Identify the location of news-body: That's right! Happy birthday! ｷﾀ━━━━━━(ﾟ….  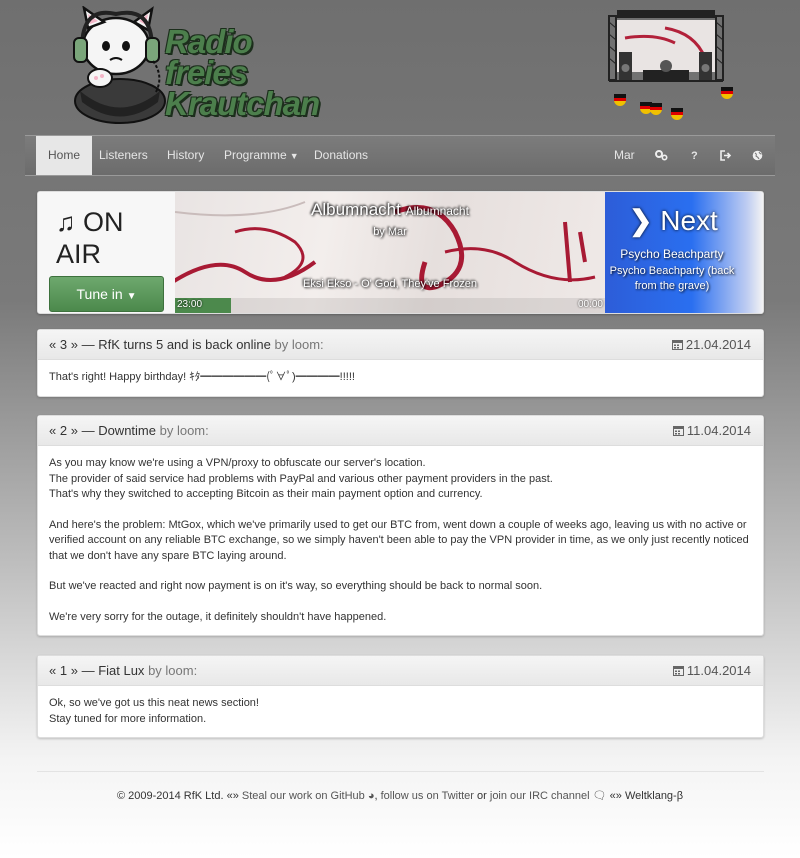
(400, 378).